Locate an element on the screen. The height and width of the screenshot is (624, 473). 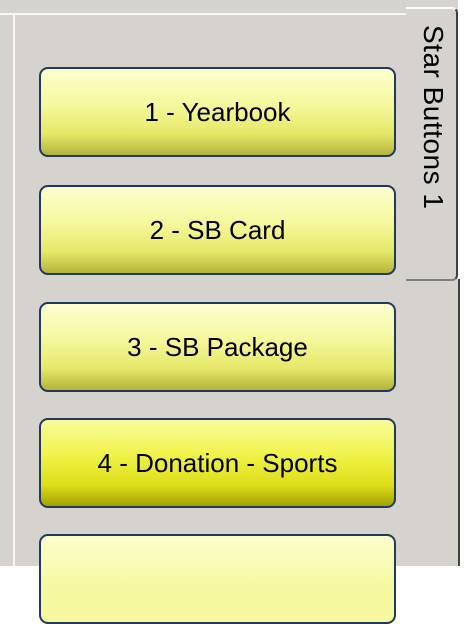
sb-card-button-label: 2 - SB Card is located at coordinates (217, 229).